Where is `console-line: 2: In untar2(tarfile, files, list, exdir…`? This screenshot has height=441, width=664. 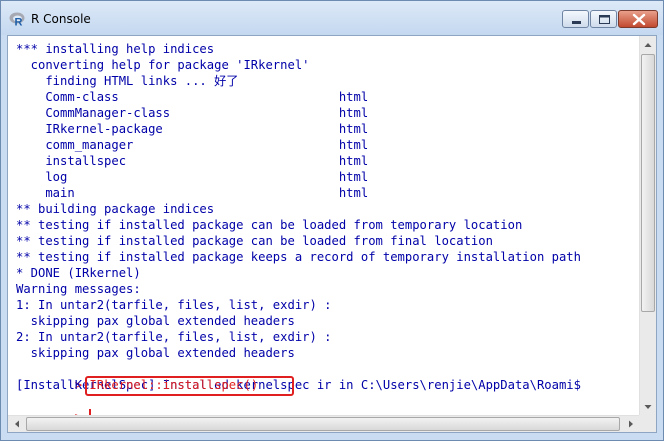
console-line: 2: In untar2(tarfile, files, list, exdir… is located at coordinates (174, 337).